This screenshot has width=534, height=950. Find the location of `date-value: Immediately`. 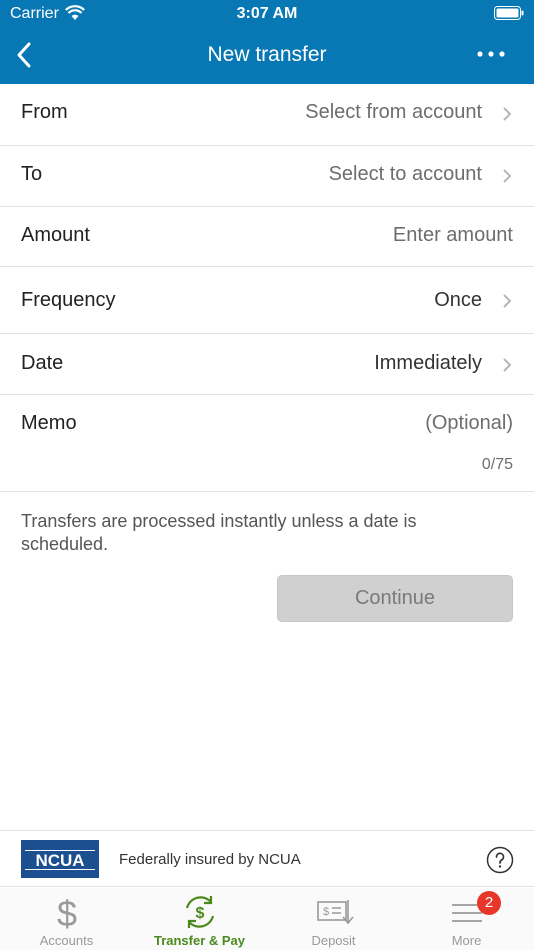

date-value: Immediately is located at coordinates (428, 363).